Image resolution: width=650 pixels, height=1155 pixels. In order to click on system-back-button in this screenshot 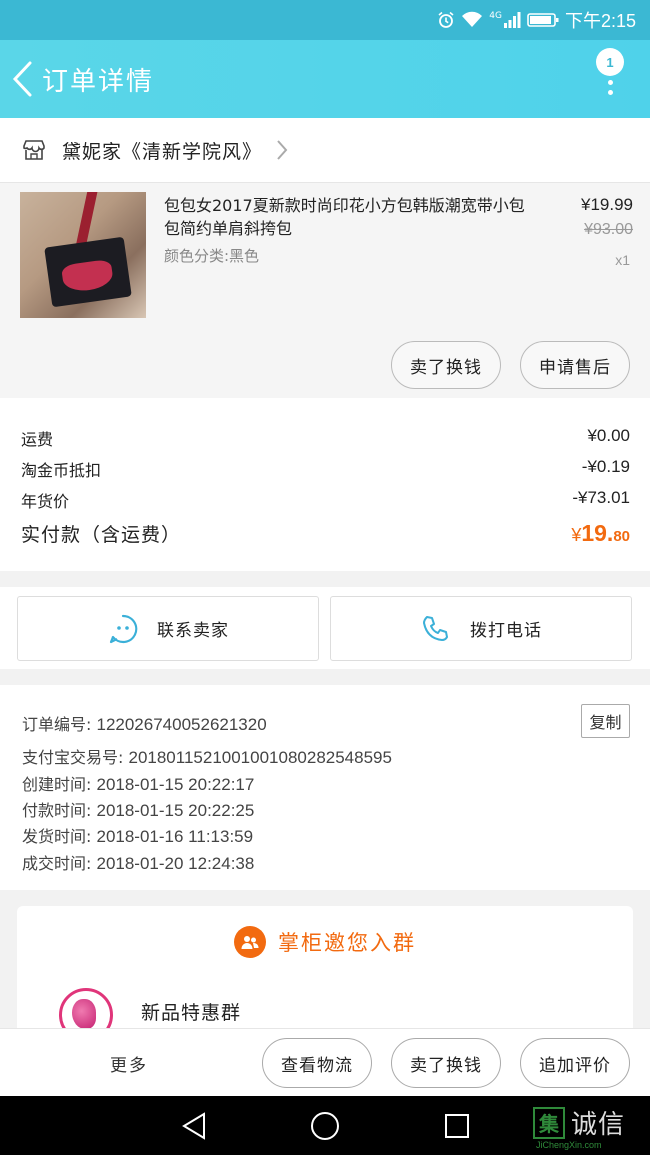, I will do `click(194, 1126)`.